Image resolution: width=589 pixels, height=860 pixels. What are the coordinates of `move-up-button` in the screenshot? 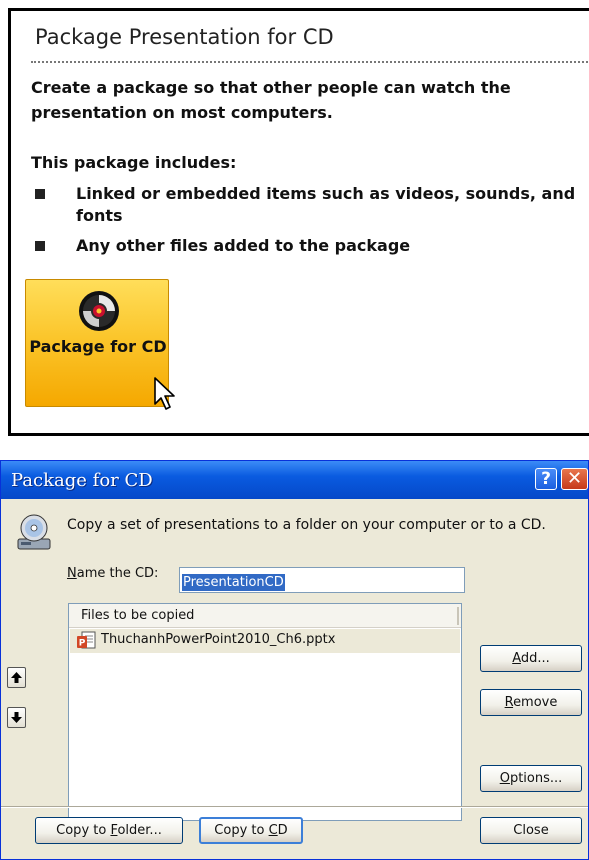 It's located at (16, 677).